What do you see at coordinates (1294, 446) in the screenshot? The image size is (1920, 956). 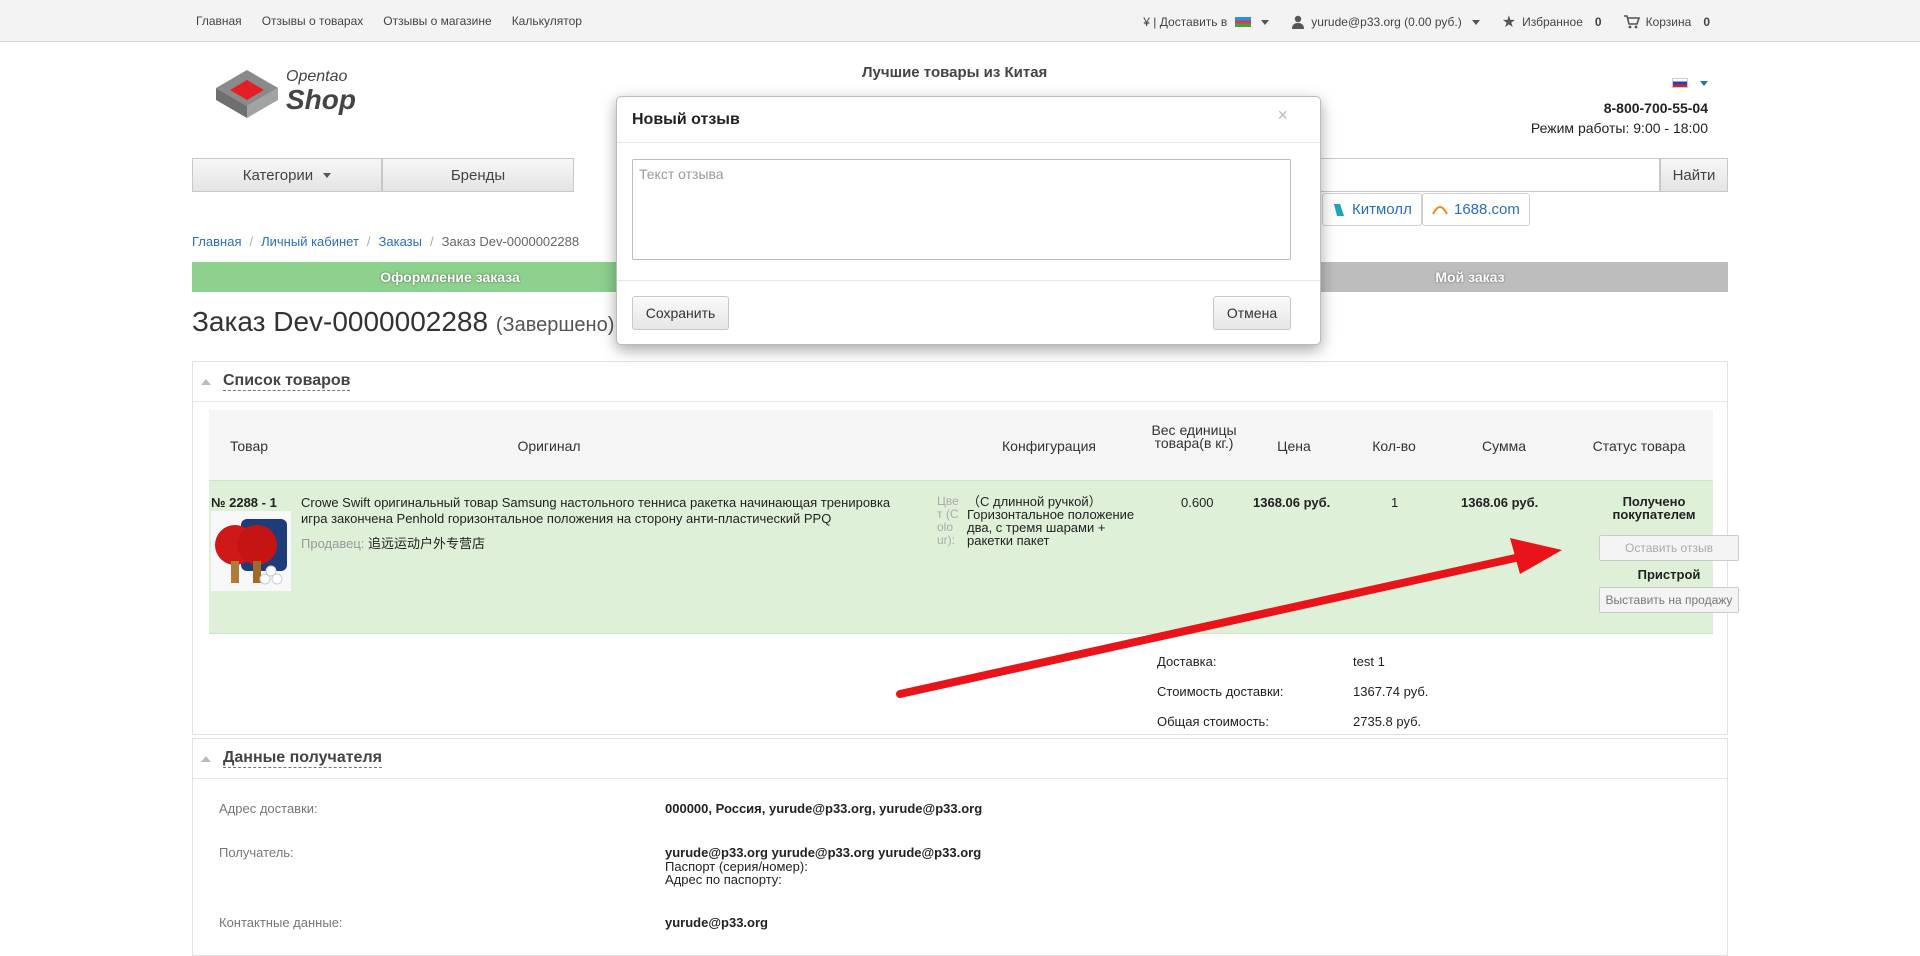 I see `col-price: Цена` at bounding box center [1294, 446].